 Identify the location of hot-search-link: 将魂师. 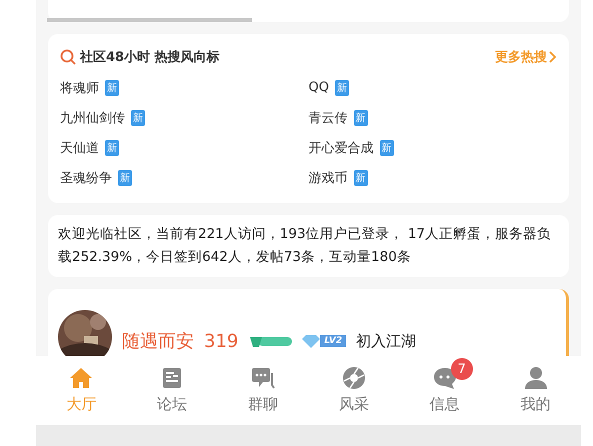
(79, 87).